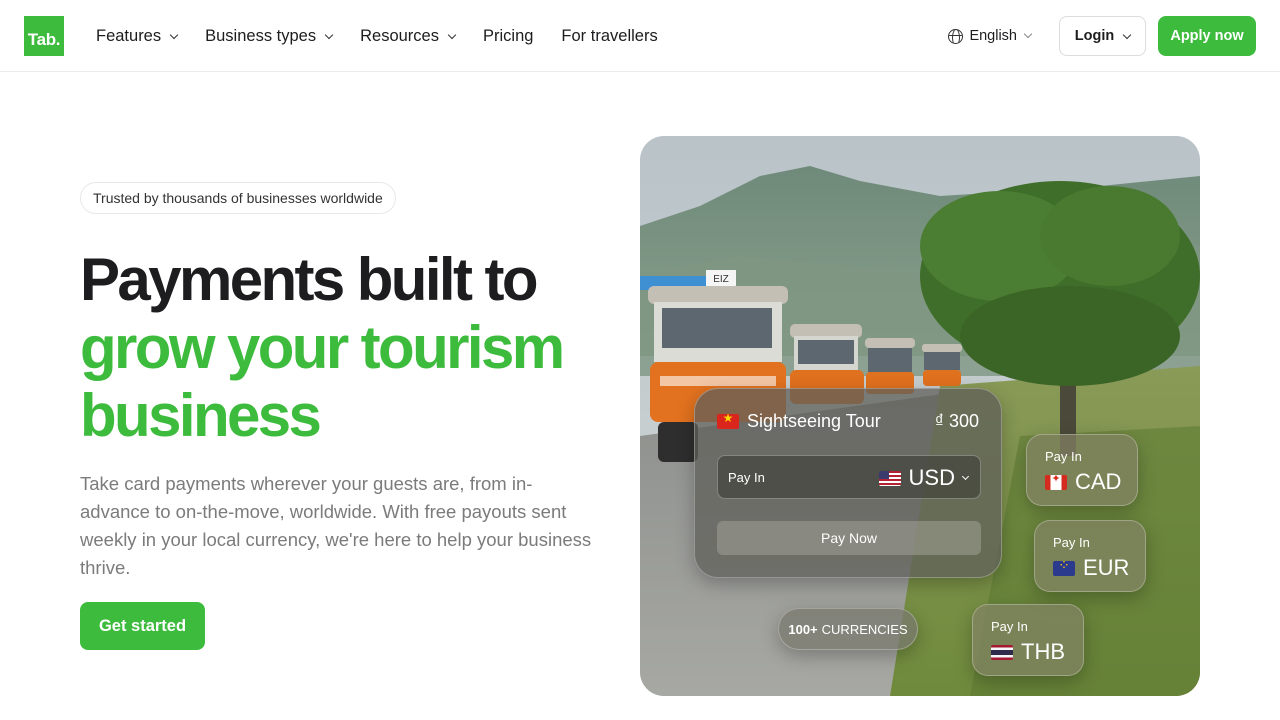 The image size is (1280, 720). I want to click on selected-currency: USD, so click(924, 478).